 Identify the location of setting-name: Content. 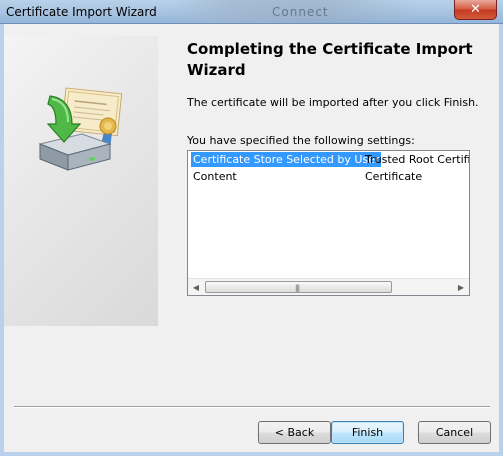
(215, 176).